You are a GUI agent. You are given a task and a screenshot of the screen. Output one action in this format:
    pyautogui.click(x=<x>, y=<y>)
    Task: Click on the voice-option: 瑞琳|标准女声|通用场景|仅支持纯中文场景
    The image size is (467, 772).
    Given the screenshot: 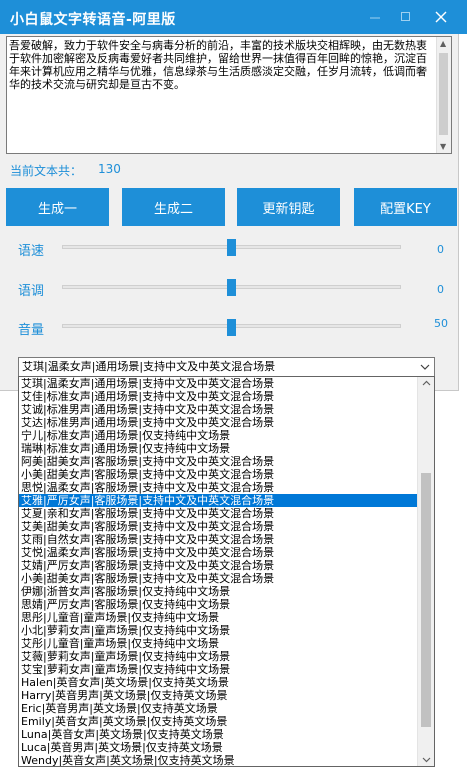 What is the action you would take?
    pyautogui.click(x=218, y=448)
    